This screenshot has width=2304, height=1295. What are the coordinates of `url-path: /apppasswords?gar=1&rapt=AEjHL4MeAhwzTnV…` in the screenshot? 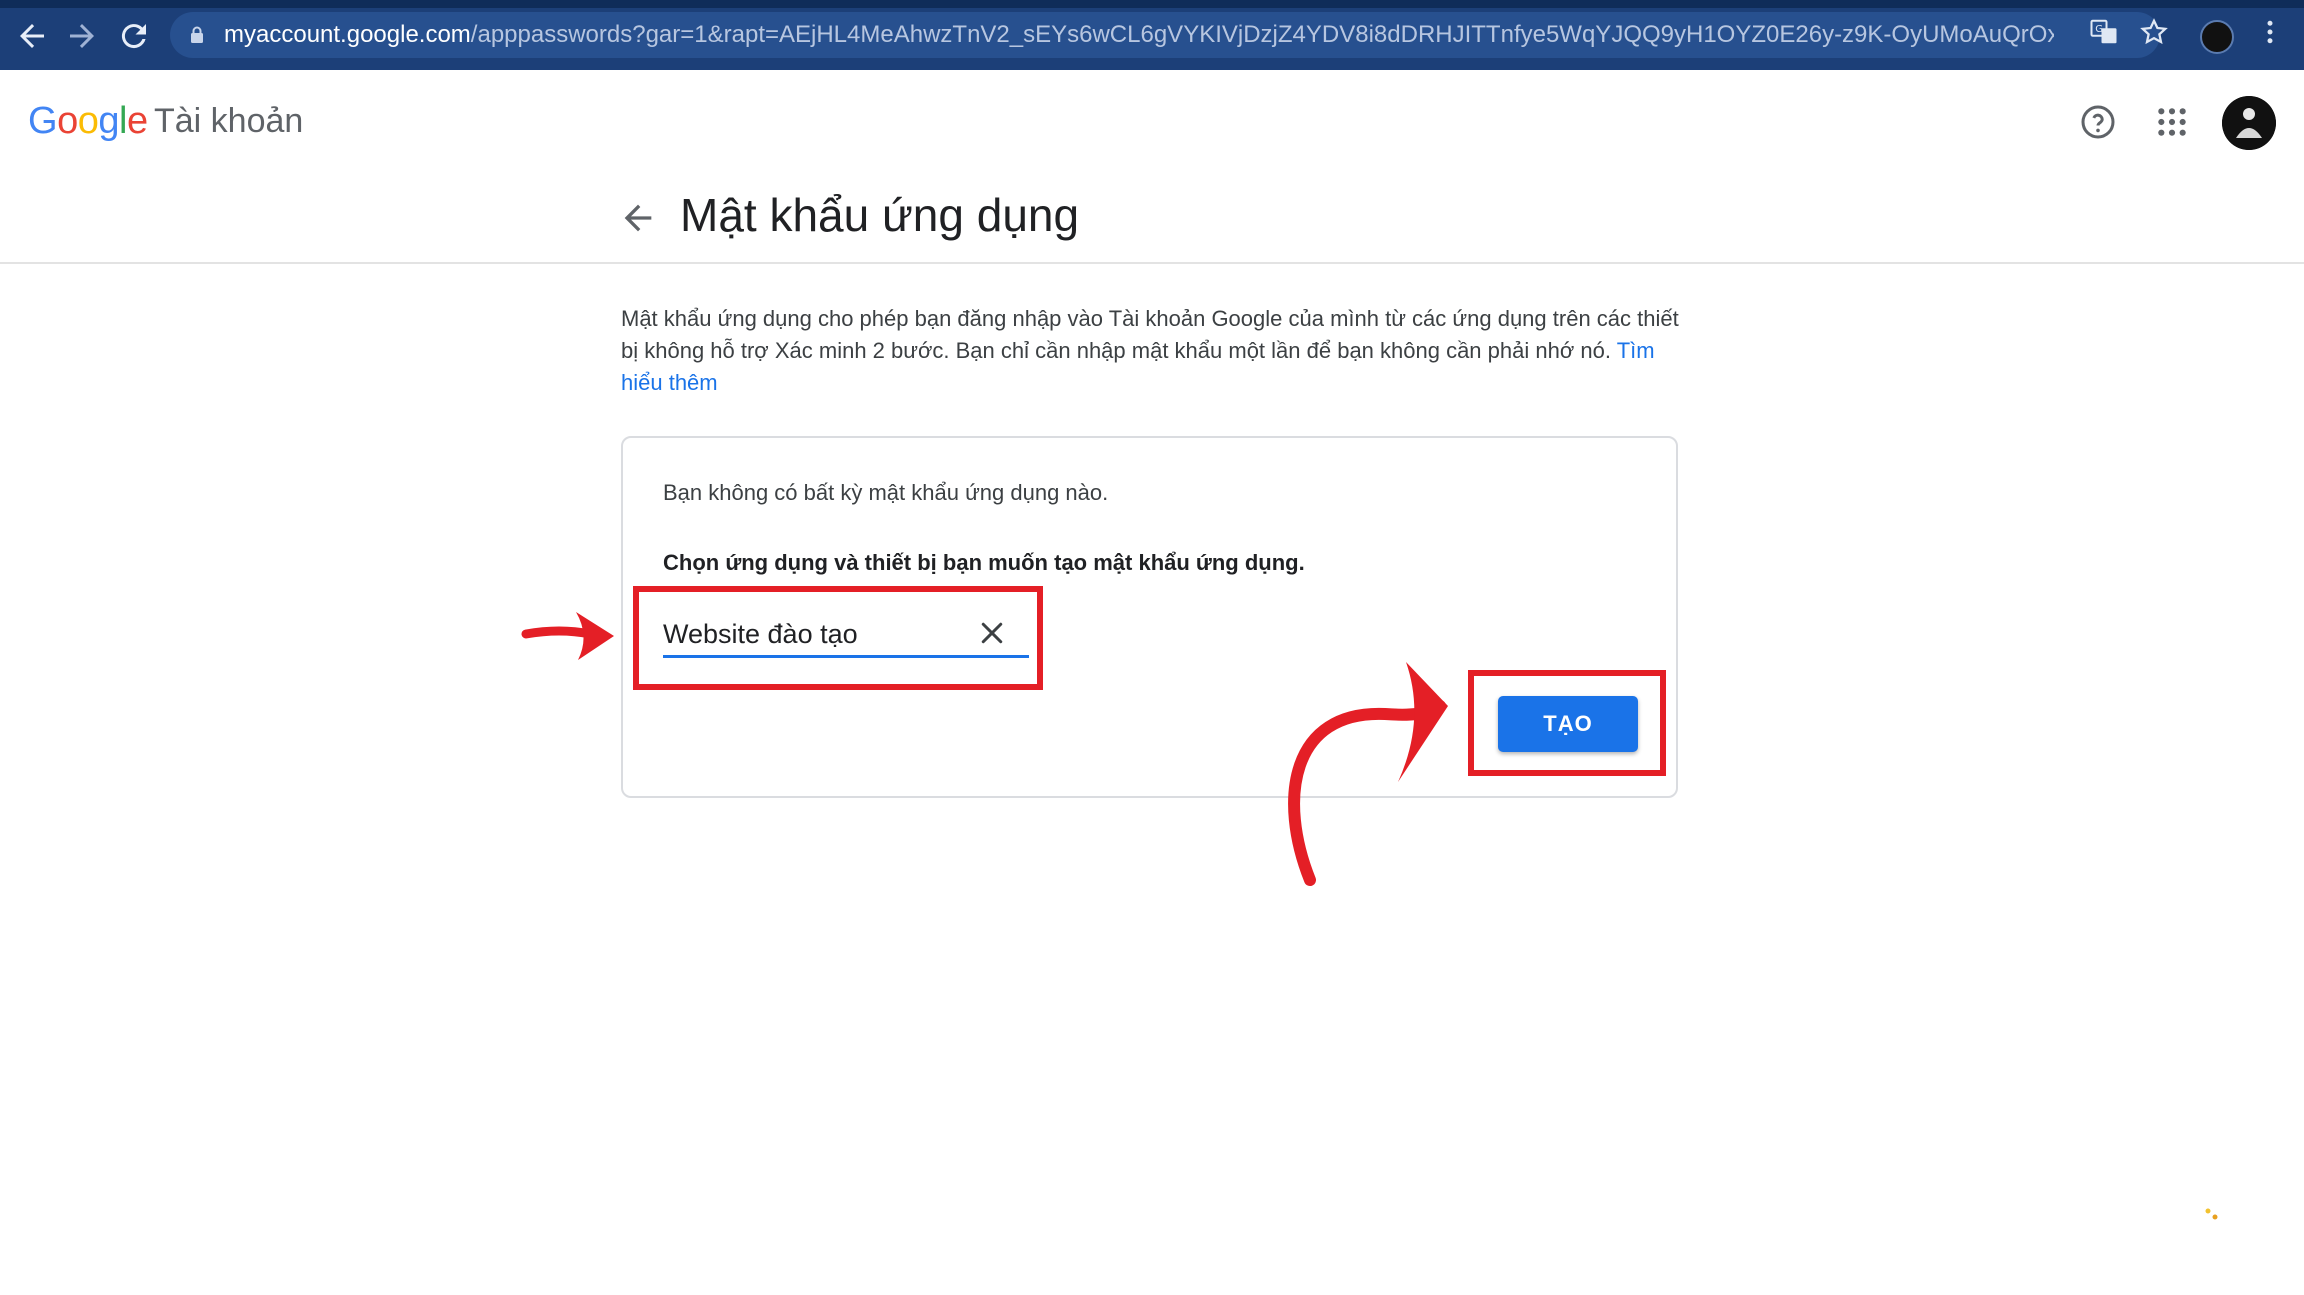 It's located at (1262, 34).